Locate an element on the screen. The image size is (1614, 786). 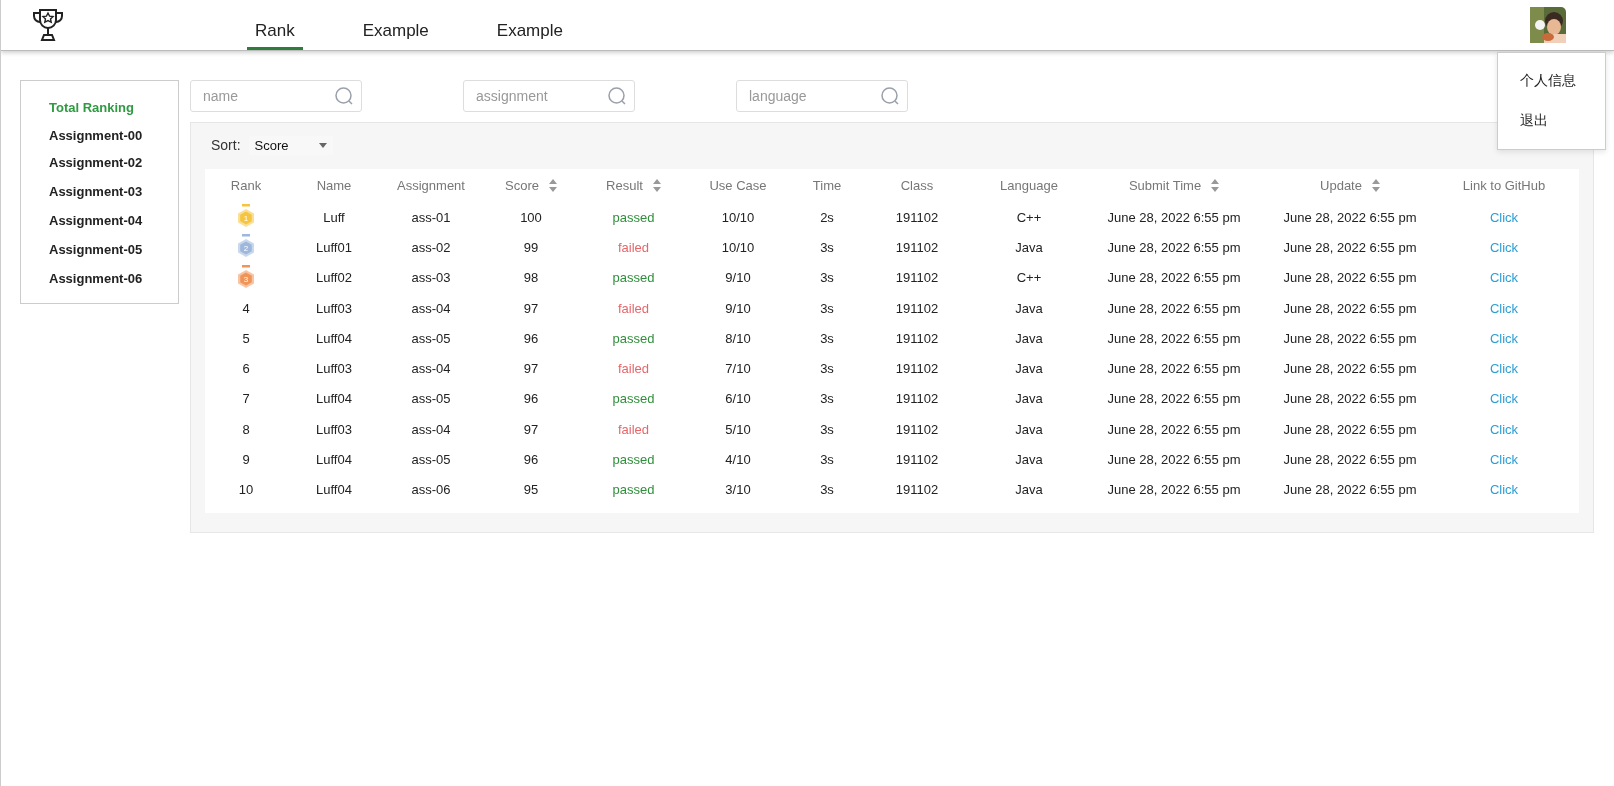
score-cell: 99 is located at coordinates (531, 247).